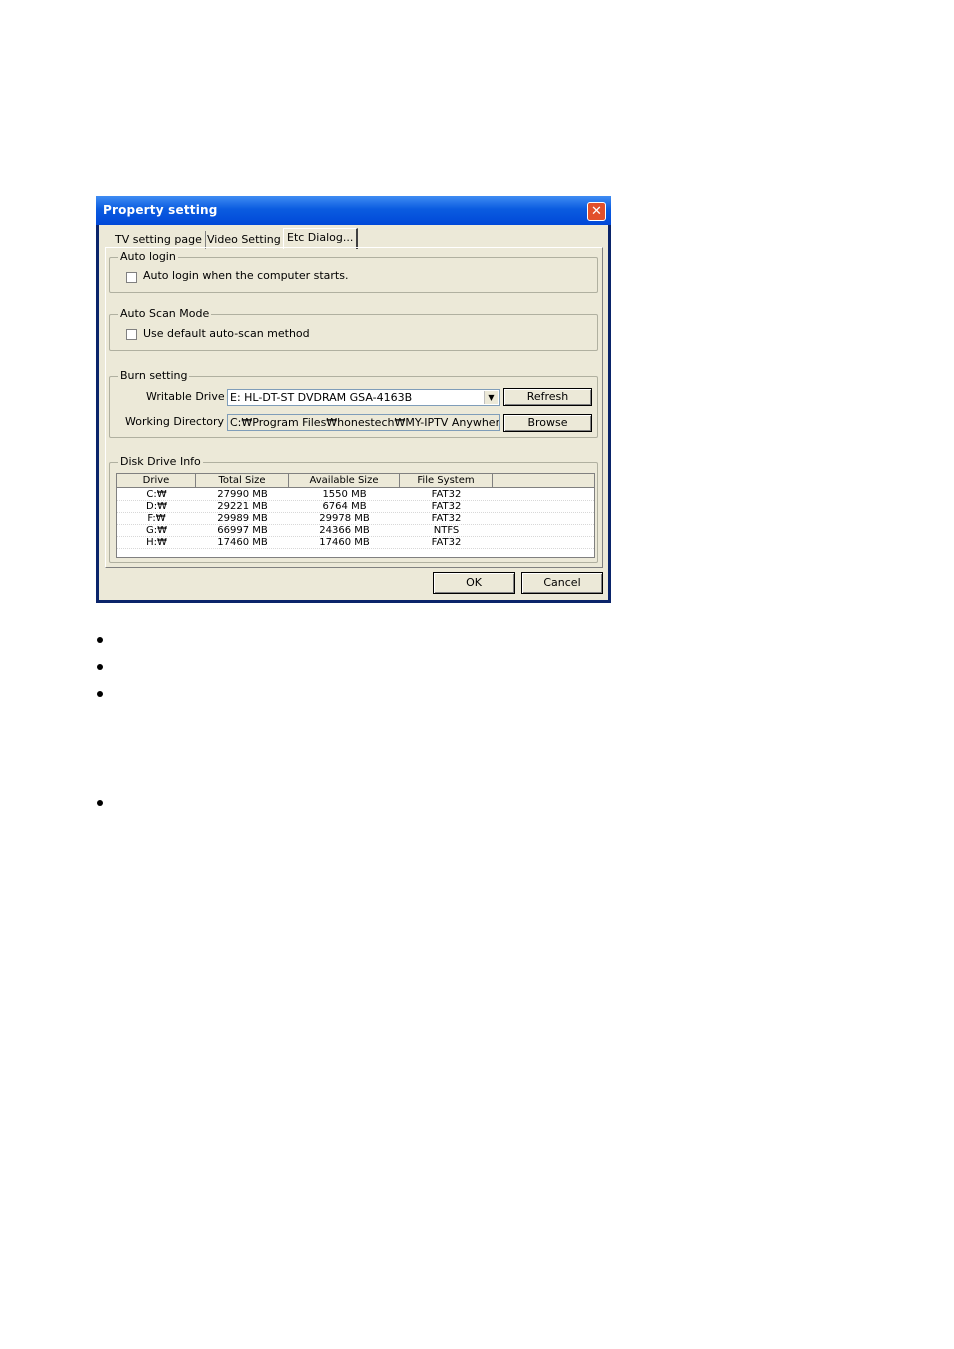  I want to click on available-size-cell: 24366 MB, so click(344, 530).